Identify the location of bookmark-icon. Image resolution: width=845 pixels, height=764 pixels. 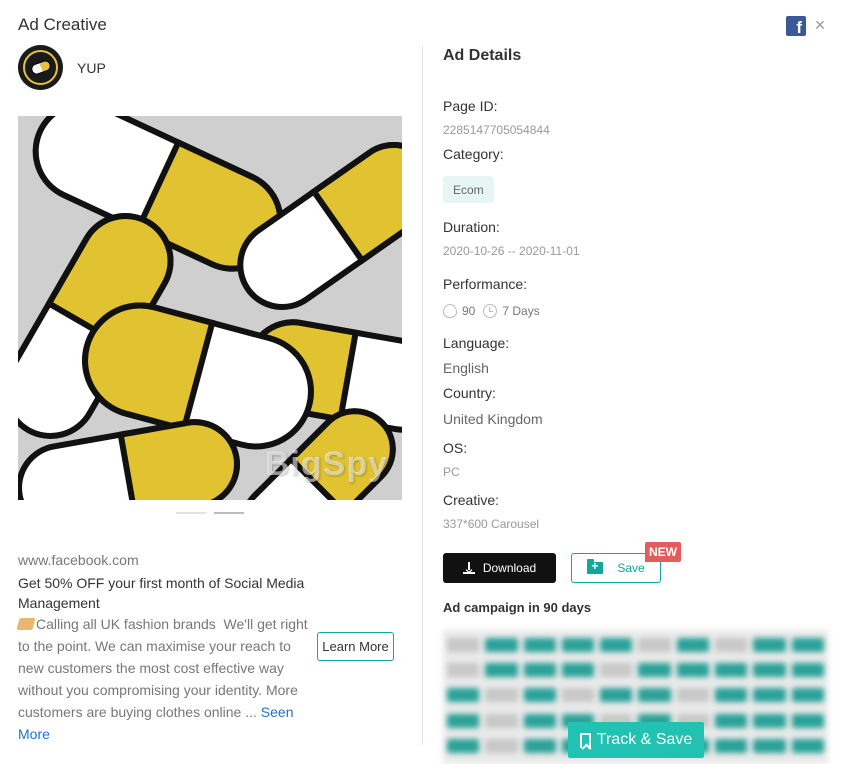
(585, 740).